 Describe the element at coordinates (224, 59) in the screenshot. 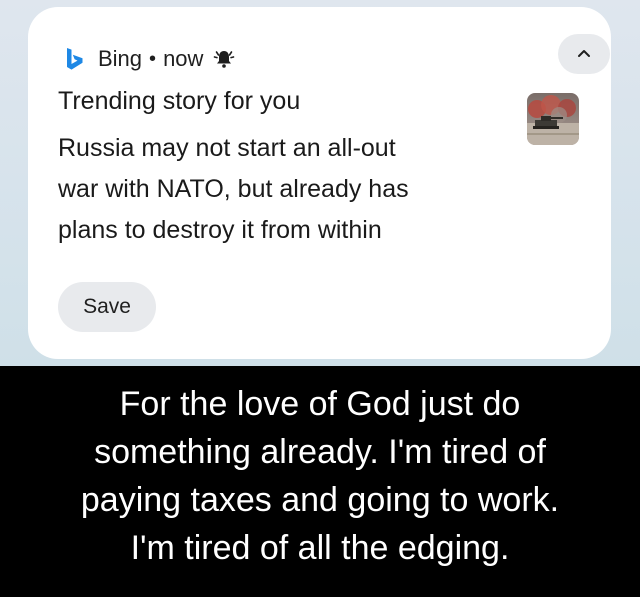

I see `bell-alert-icon` at that location.